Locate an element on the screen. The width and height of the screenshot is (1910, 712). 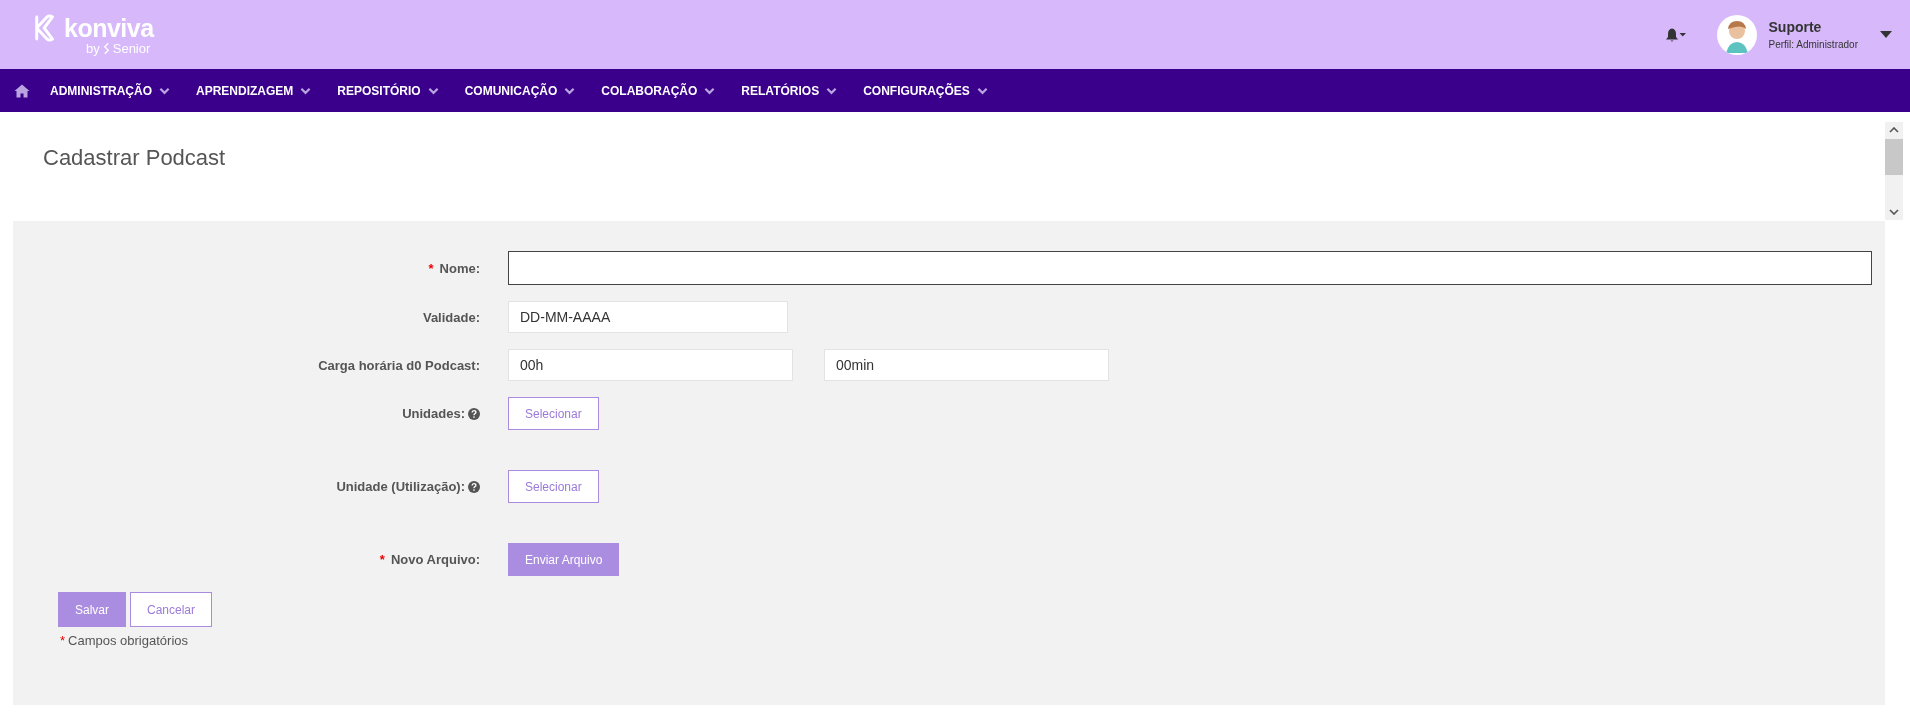
cancel-button: Cancelar is located at coordinates (171, 609).